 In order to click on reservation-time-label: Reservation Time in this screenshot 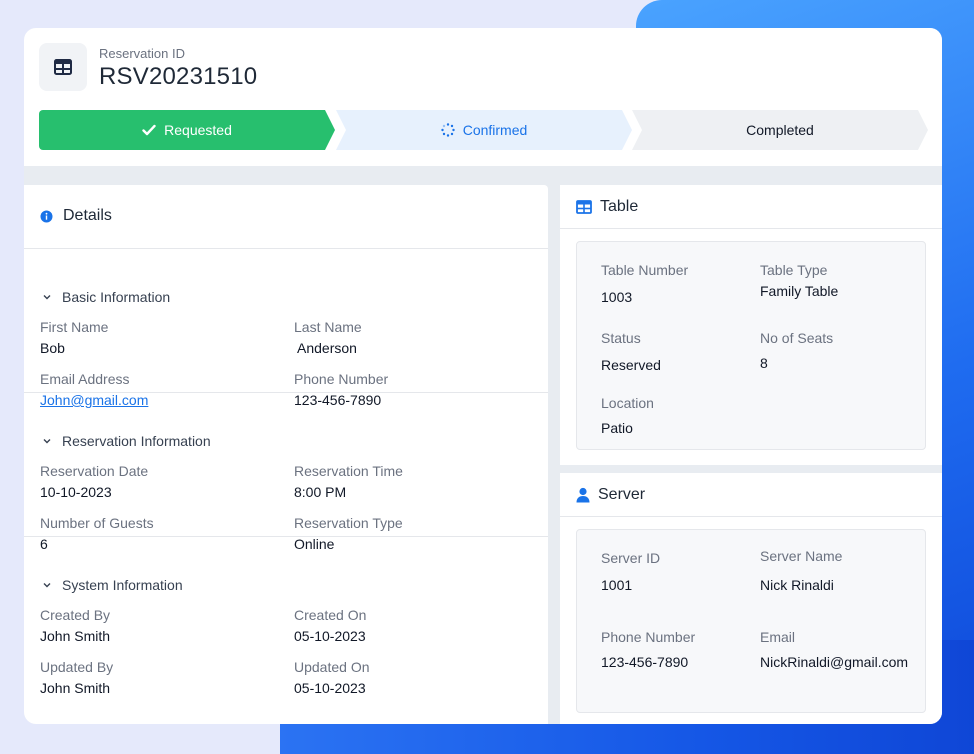, I will do `click(348, 471)`.